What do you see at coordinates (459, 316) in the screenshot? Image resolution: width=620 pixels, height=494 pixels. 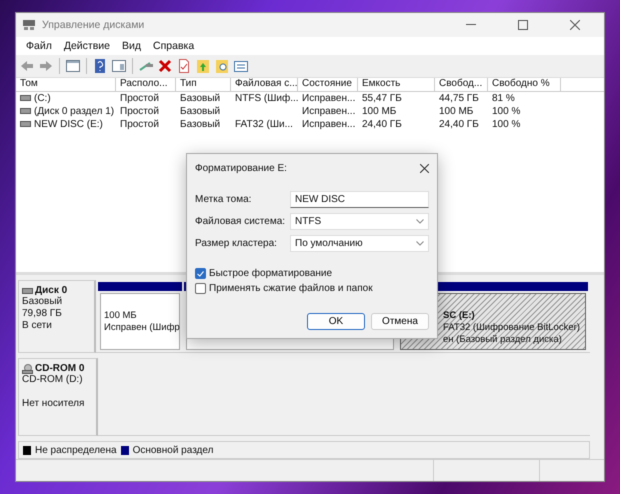 I see `partition-title: SC (E:)` at bounding box center [459, 316].